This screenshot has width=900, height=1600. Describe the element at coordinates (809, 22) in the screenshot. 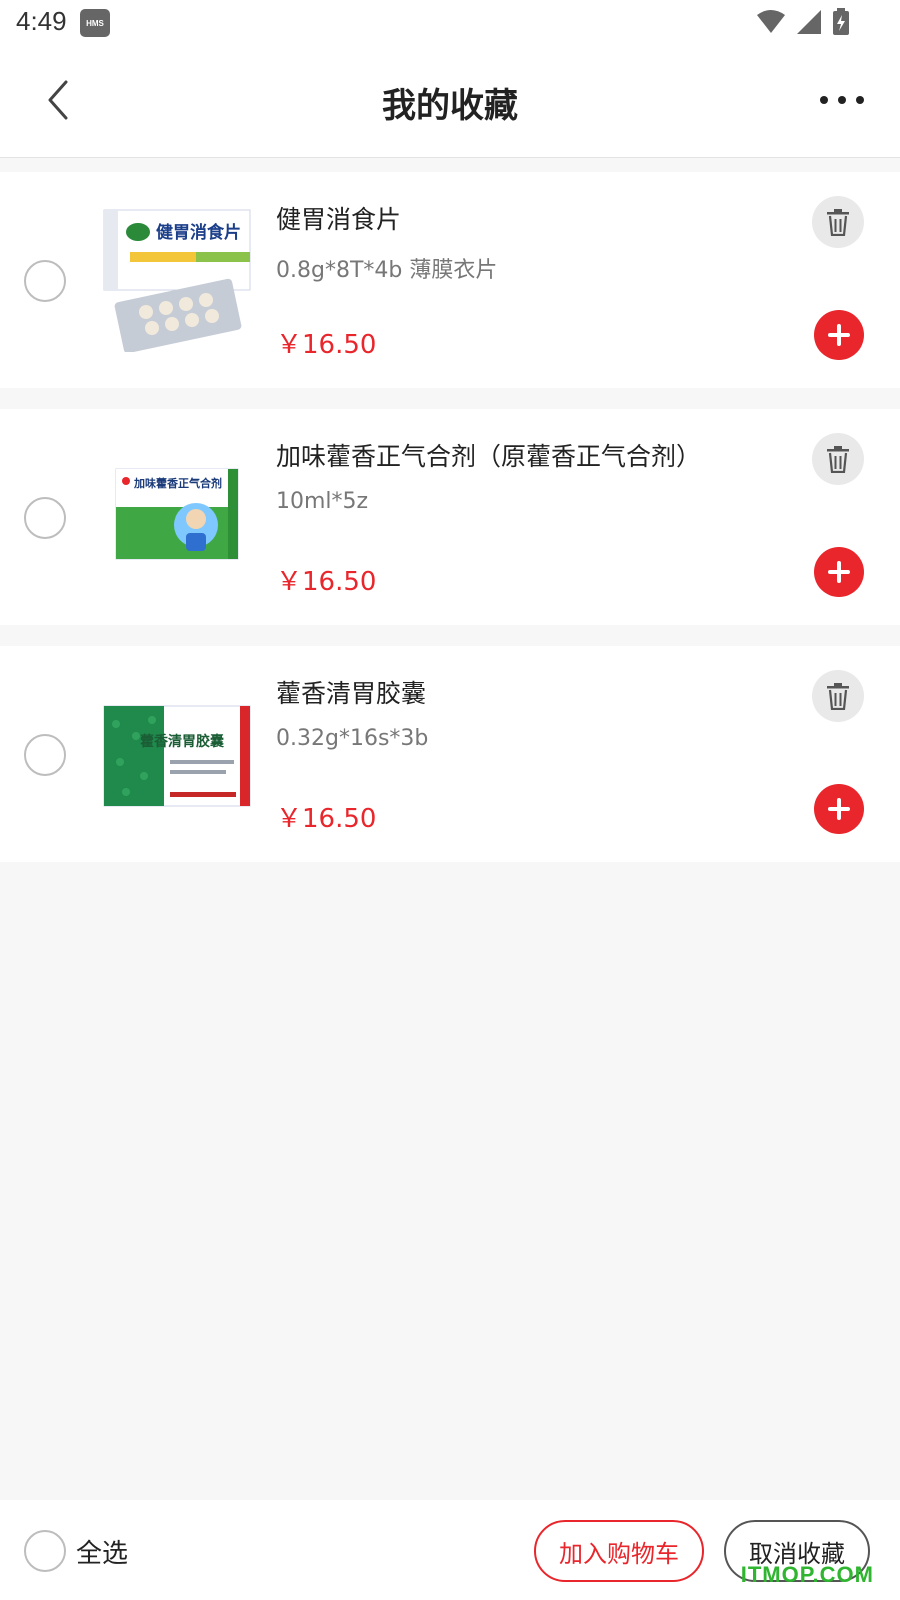

I see `signal-icon` at that location.